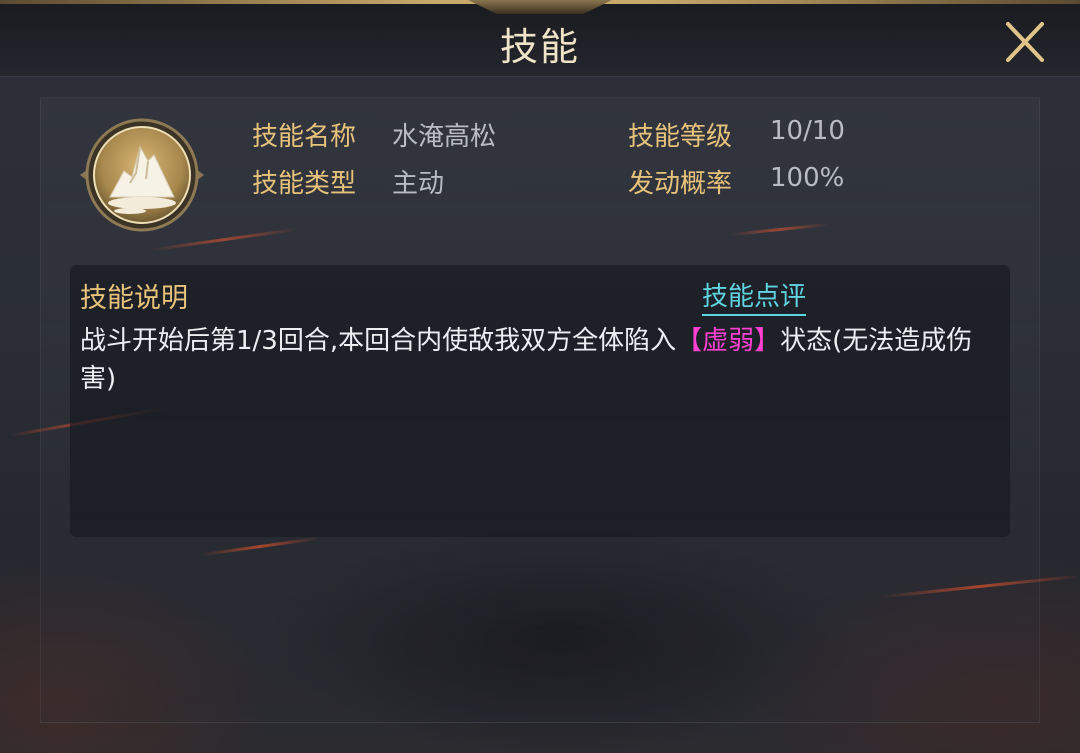 This screenshot has height=753, width=1080. I want to click on close-button, so click(1025, 42).